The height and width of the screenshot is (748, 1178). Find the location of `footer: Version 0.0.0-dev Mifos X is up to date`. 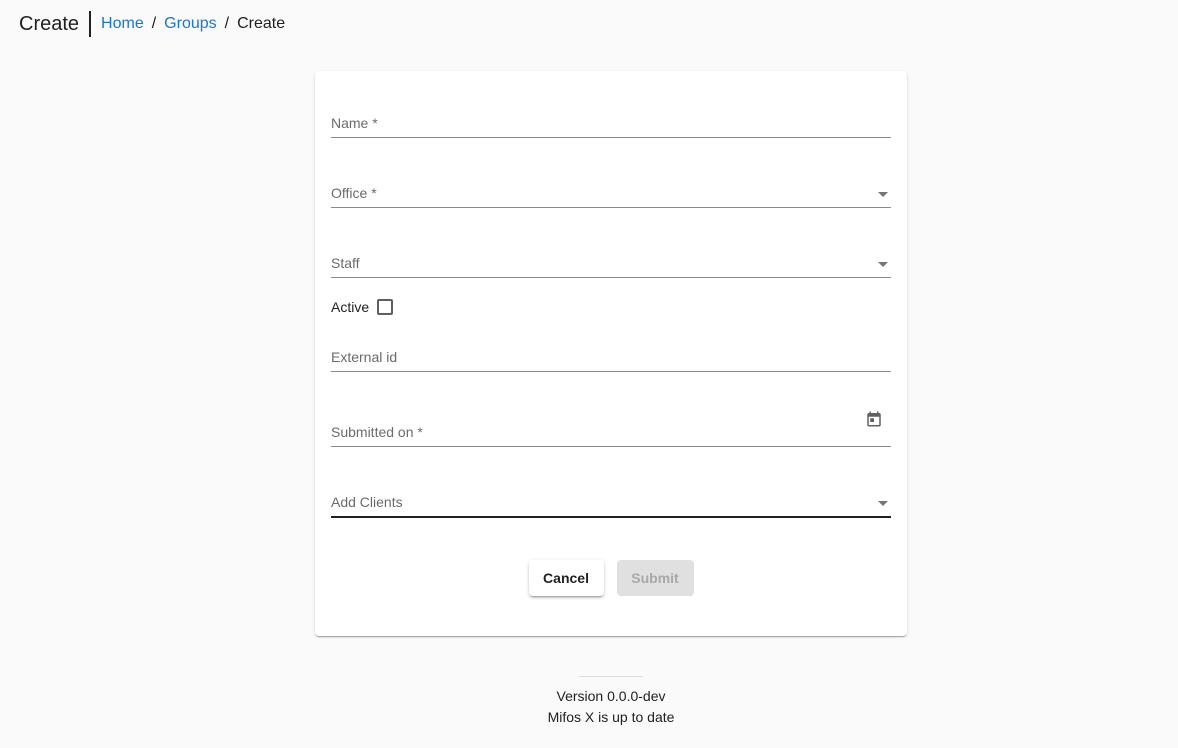

footer: Version 0.0.0-dev Mifos X is up to date is located at coordinates (589, 702).